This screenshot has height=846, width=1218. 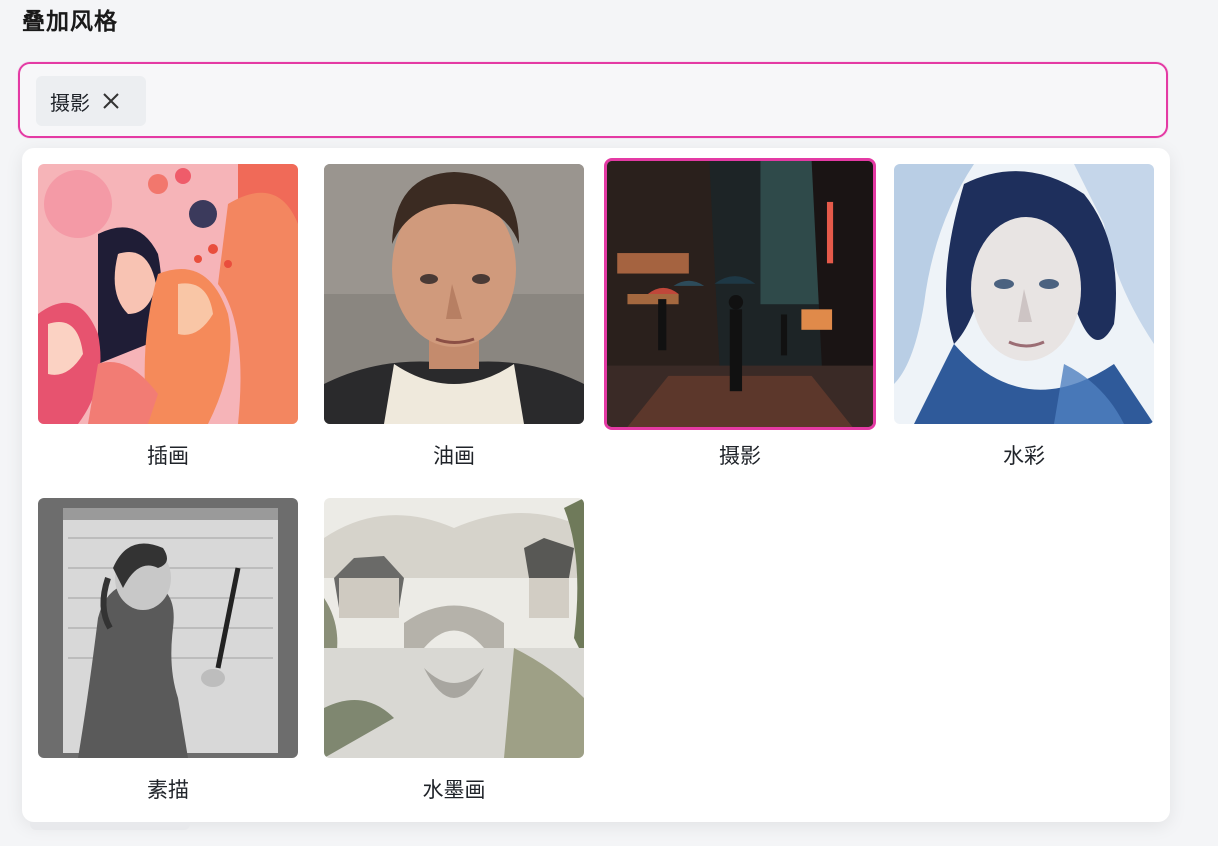 I want to click on illustration-thumbnail, so click(x=168, y=294).